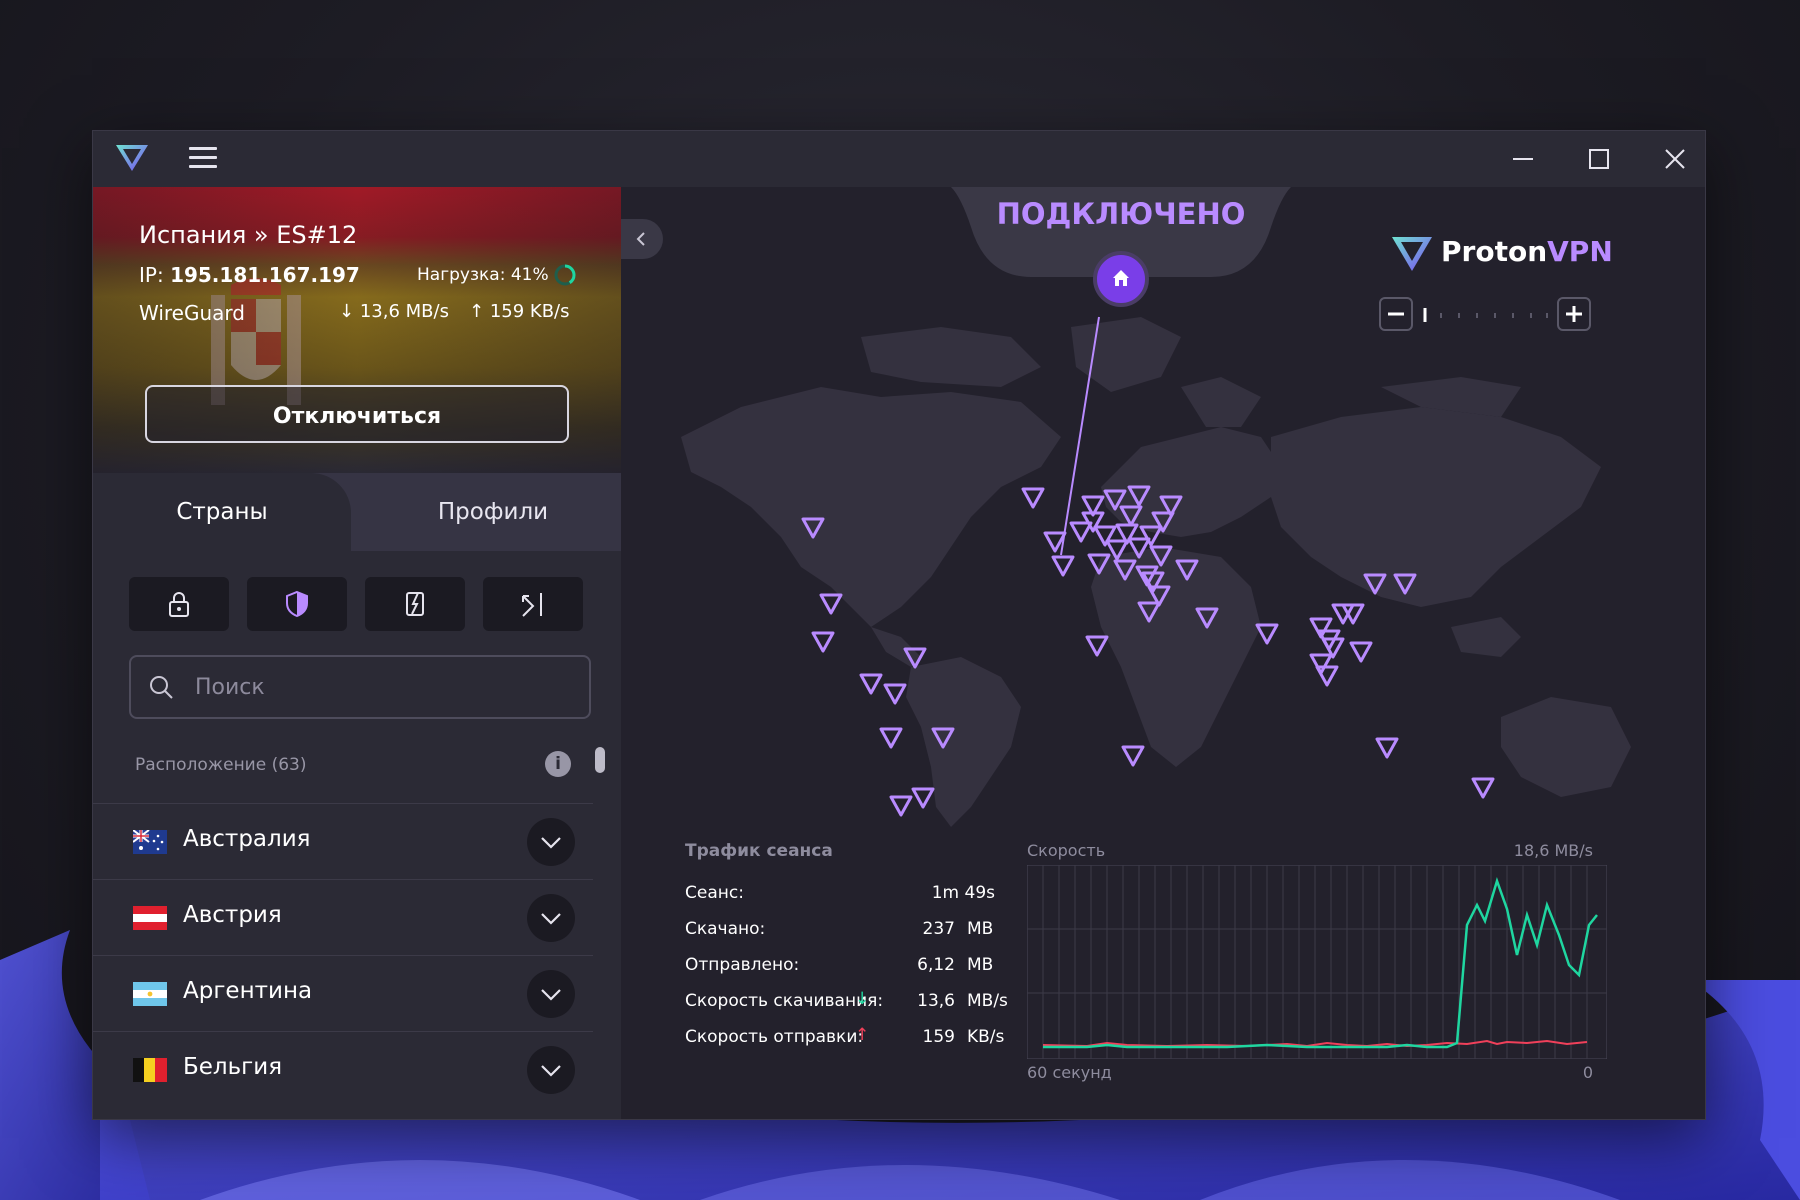 This screenshot has height=1200, width=1800. Describe the element at coordinates (899, 159) in the screenshot. I see `title-bar` at that location.